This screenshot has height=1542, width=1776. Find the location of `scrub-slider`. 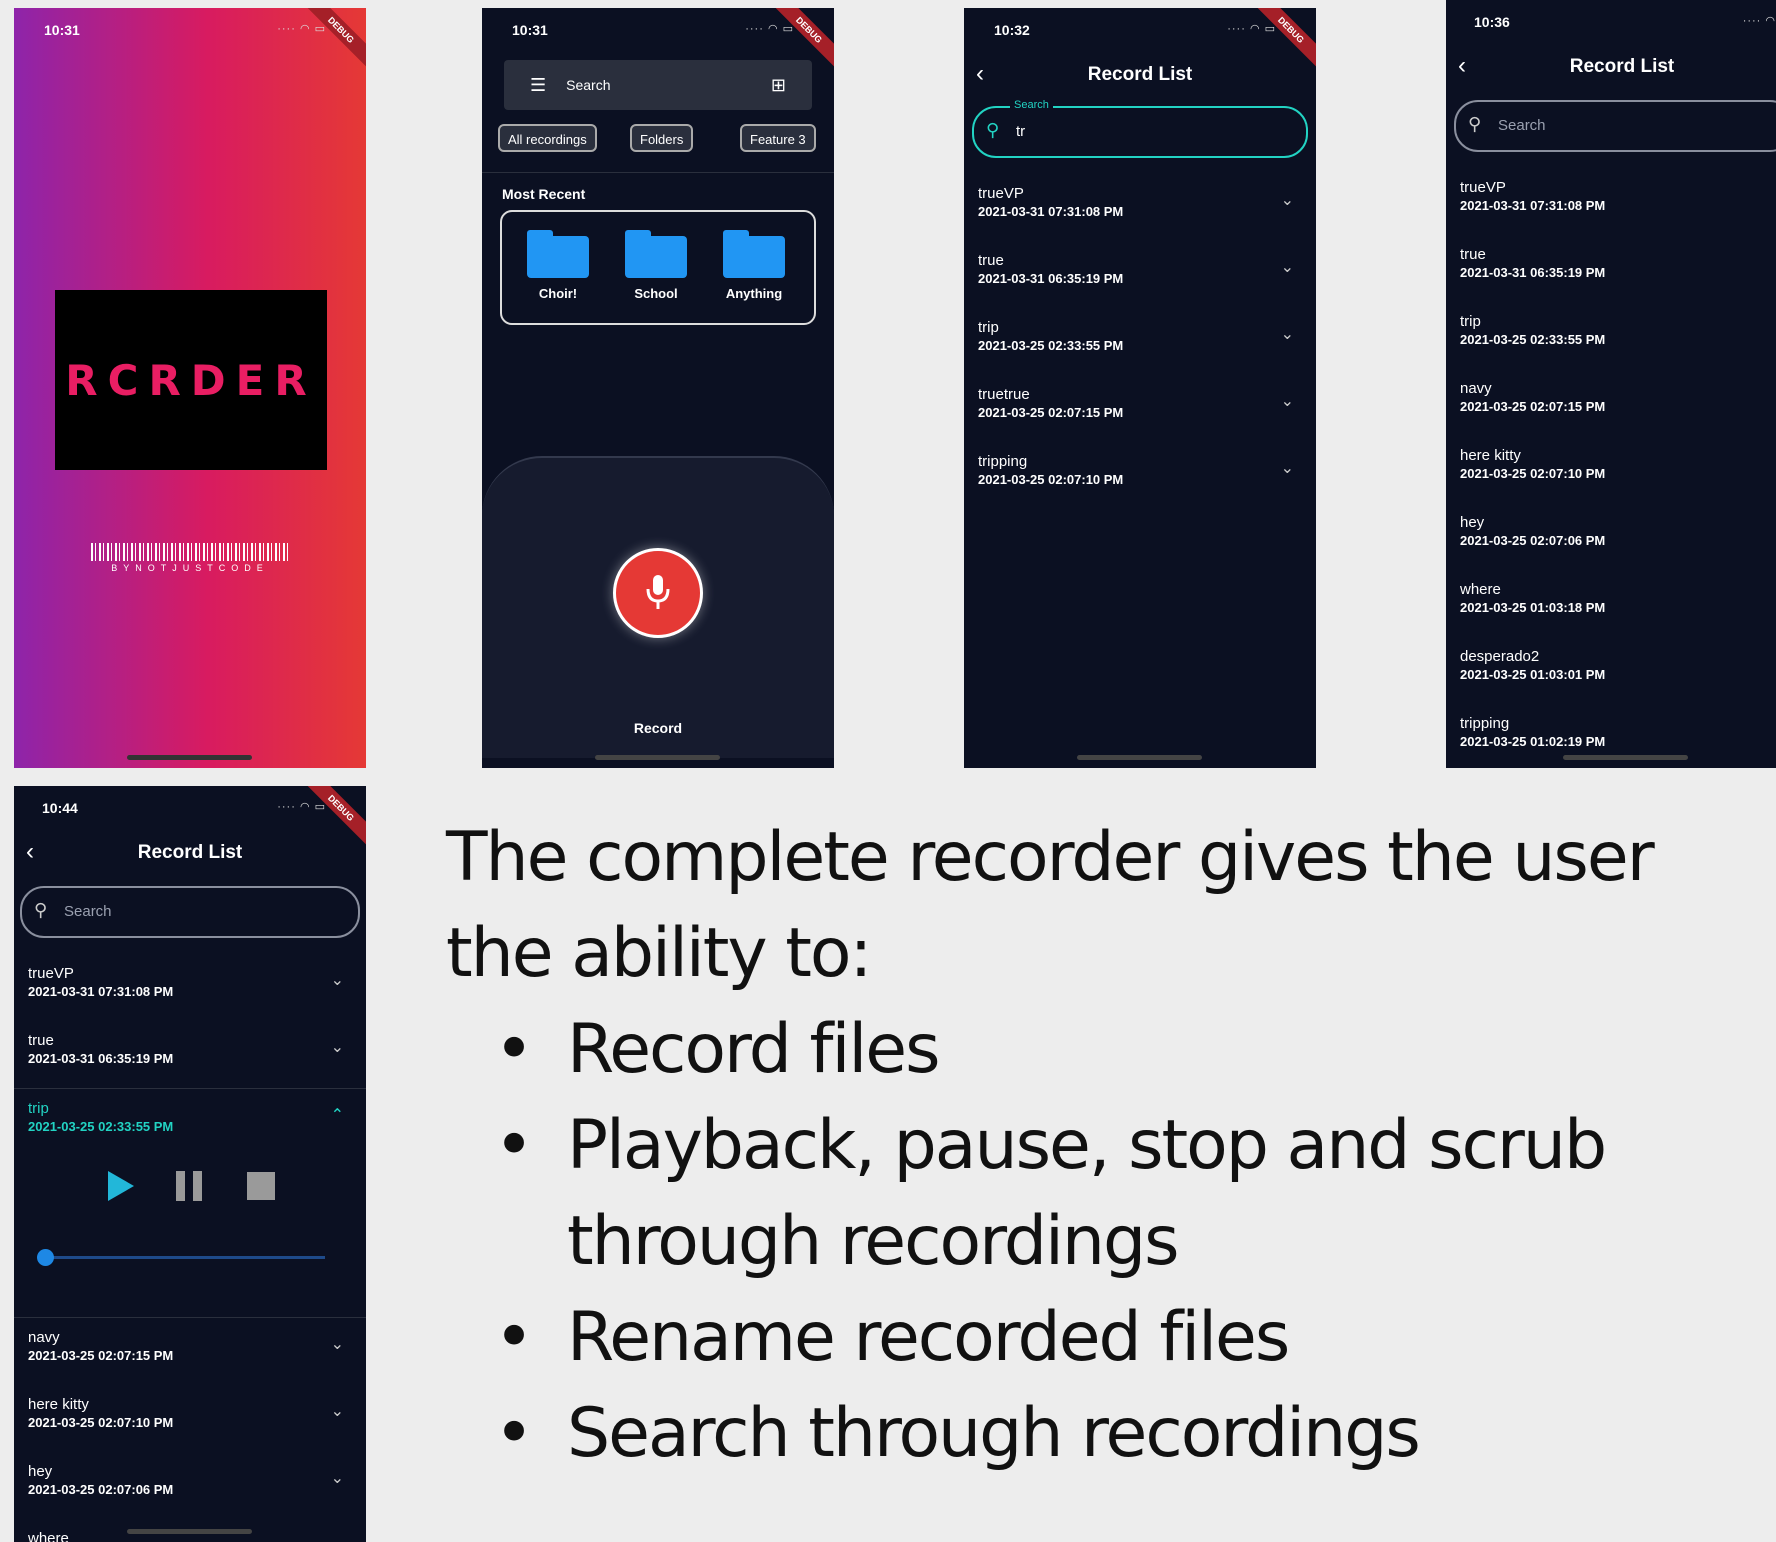

scrub-slider is located at coordinates (185, 1257).